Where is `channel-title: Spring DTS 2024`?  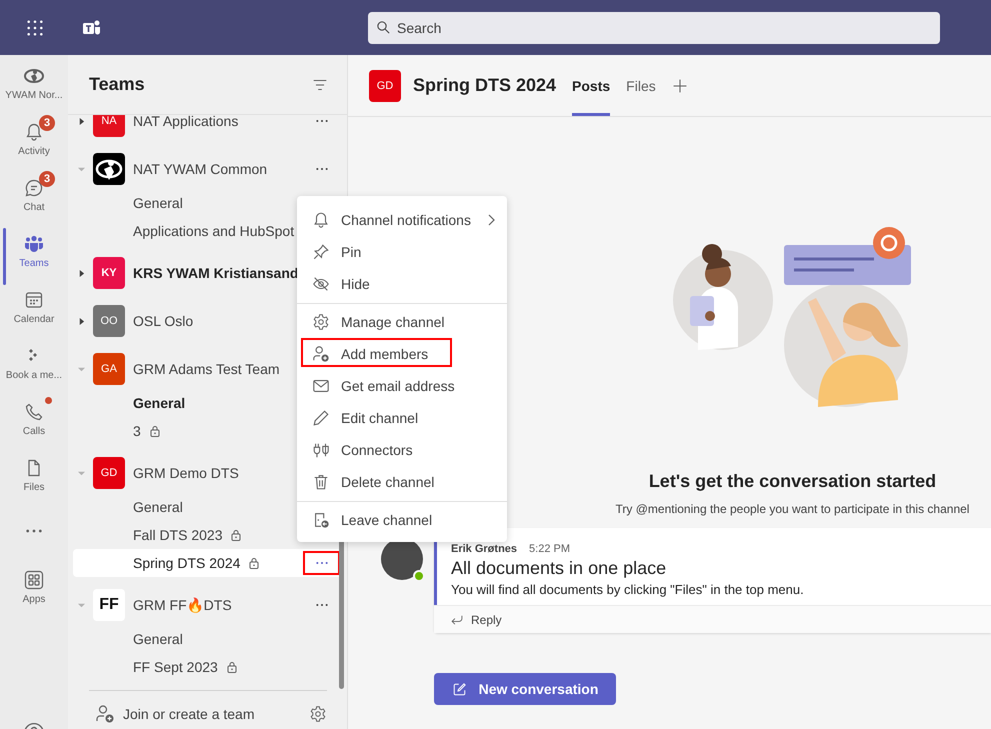 channel-title: Spring DTS 2024 is located at coordinates (484, 85).